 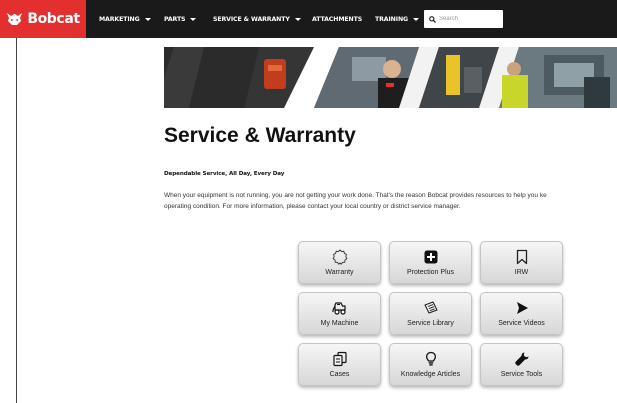 I want to click on search-box, so click(x=463, y=19).